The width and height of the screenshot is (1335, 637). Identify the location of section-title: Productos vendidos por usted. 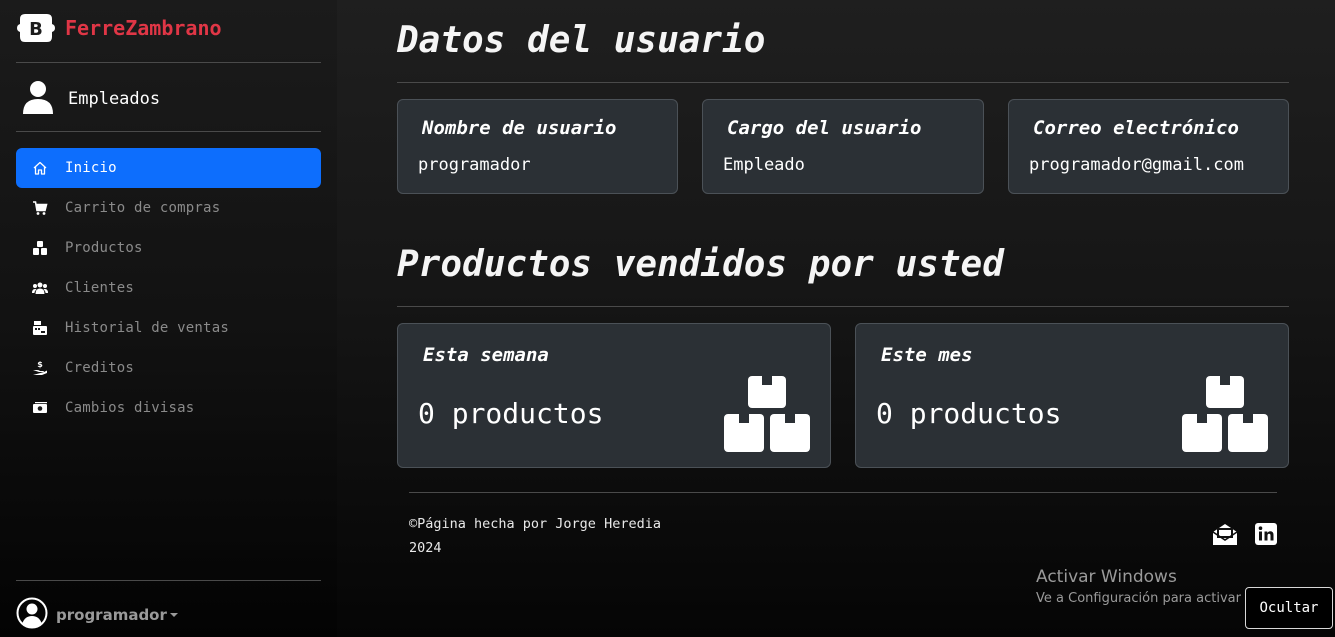
(700, 264).